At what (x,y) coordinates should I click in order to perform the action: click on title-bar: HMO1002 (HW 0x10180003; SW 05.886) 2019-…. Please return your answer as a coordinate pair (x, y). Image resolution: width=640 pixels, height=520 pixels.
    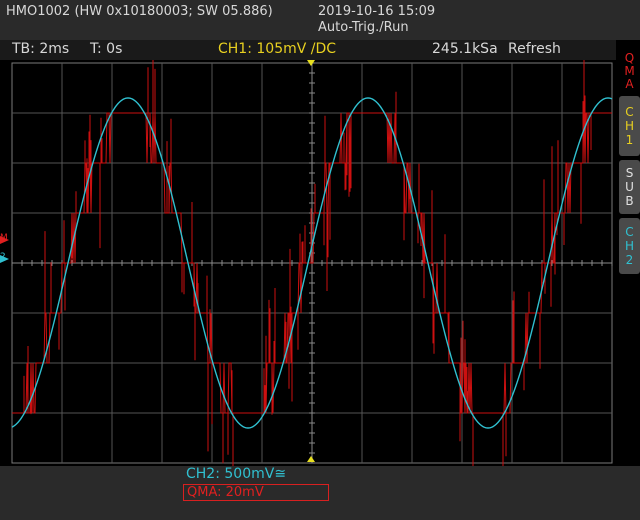
    Looking at the image, I should click on (320, 20).